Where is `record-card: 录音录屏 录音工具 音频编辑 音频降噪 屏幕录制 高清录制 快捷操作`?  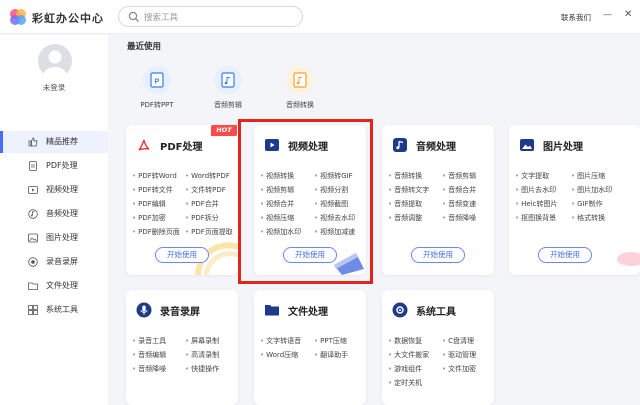 record-card: 录音录屏 录音工具 音频编辑 音频降噪 屏幕录制 高清录制 快捷操作 is located at coordinates (182, 347).